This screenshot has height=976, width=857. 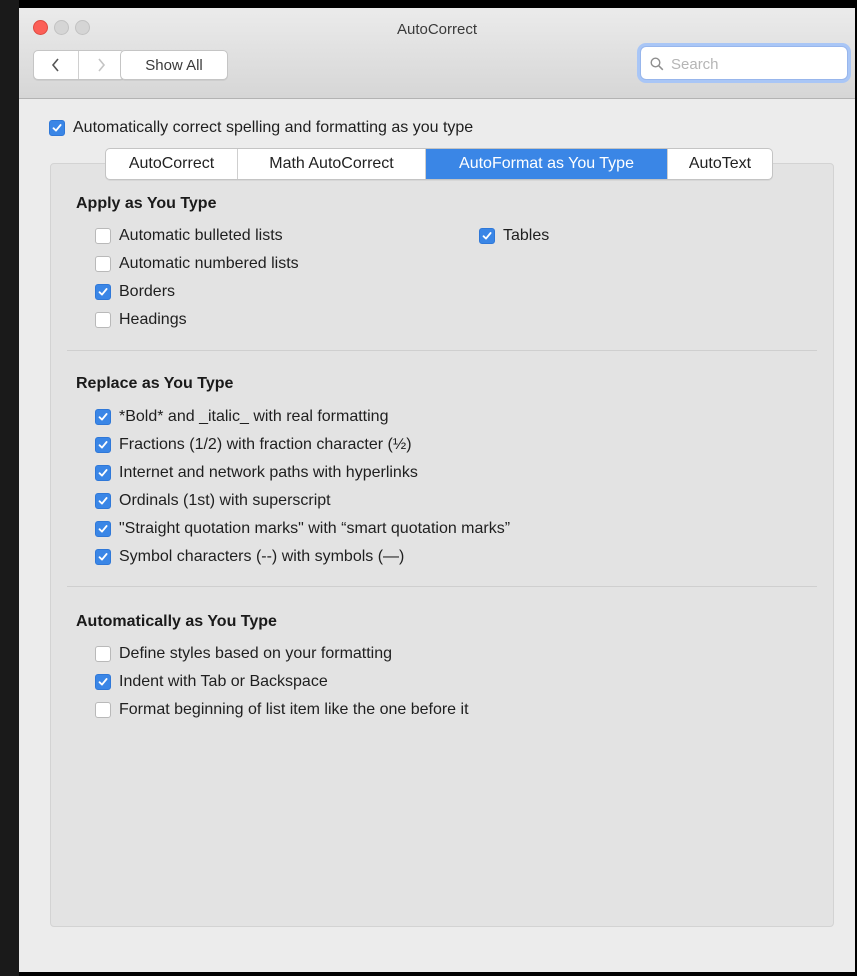 I want to click on show-all-button: Show All, so click(x=174, y=65).